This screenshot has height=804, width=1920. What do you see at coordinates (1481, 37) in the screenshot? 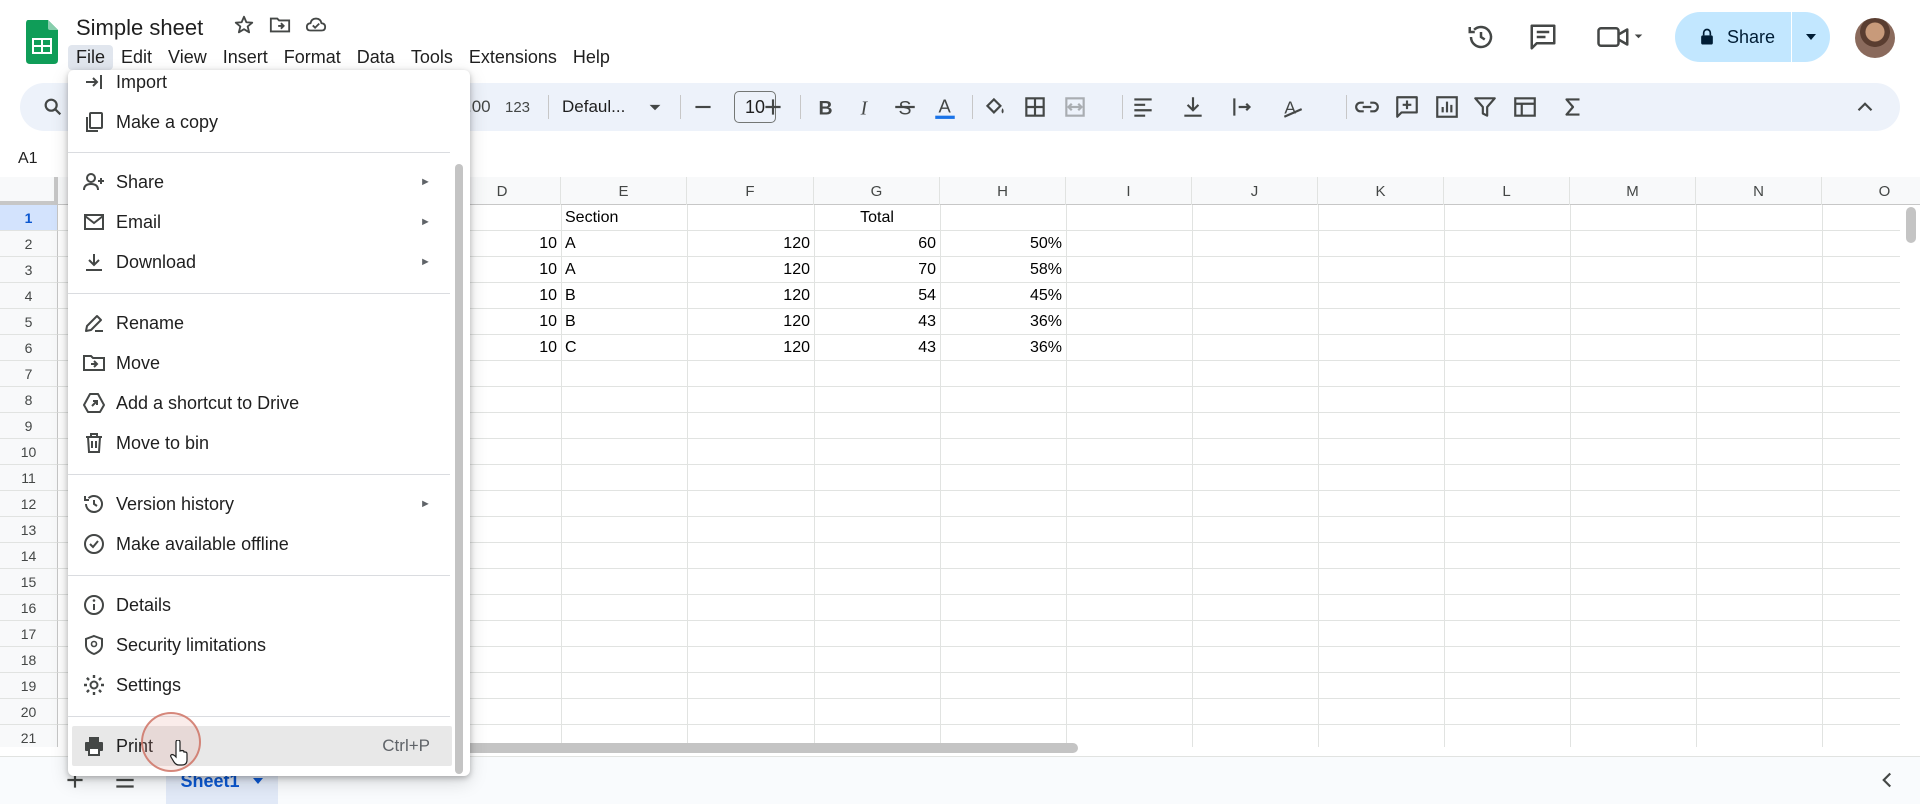
I see `version-history-icon` at bounding box center [1481, 37].